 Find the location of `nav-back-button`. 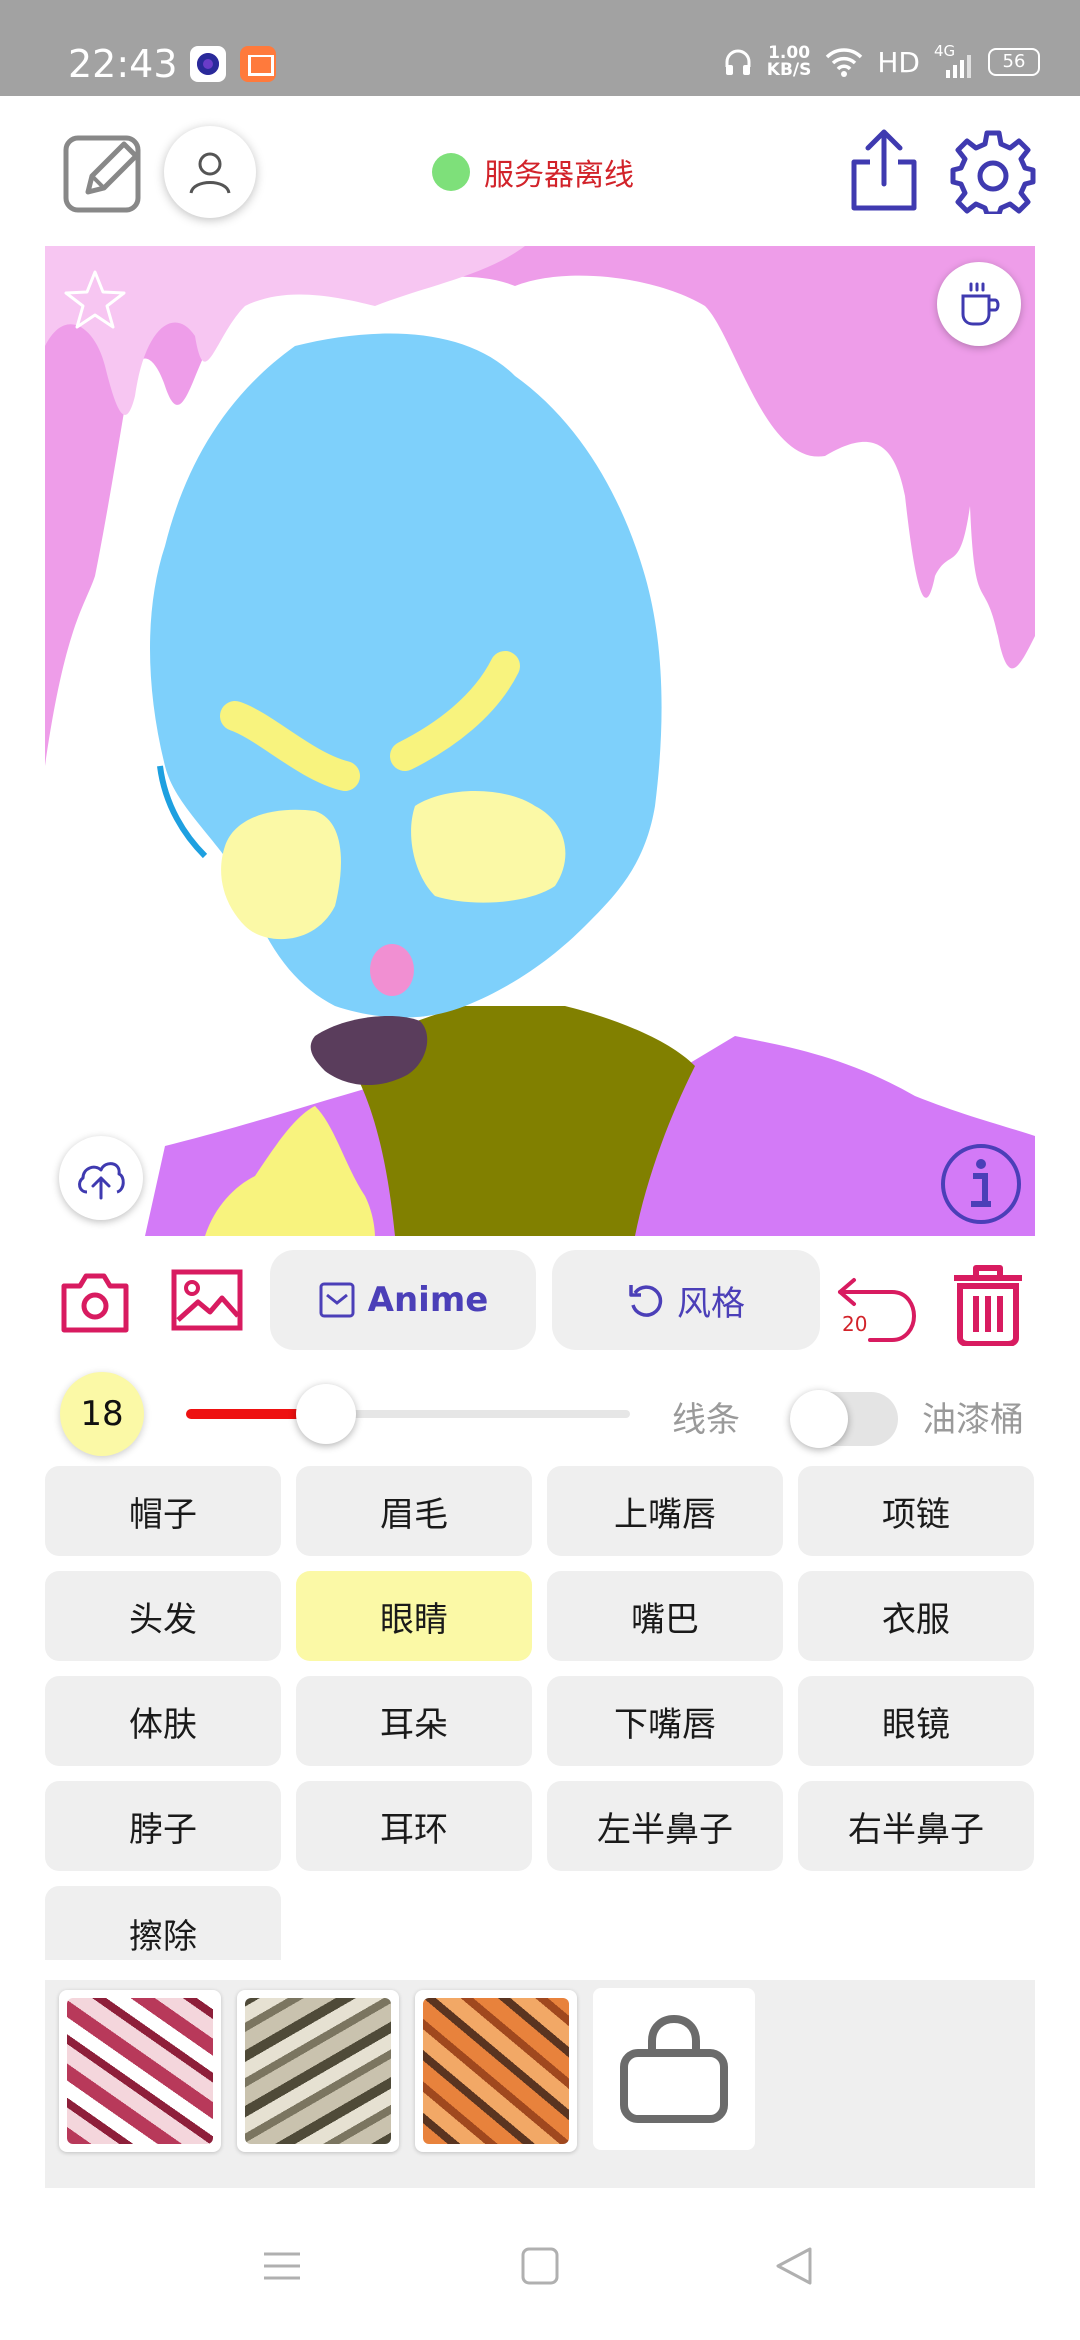

nav-back-button is located at coordinates (794, 2268).